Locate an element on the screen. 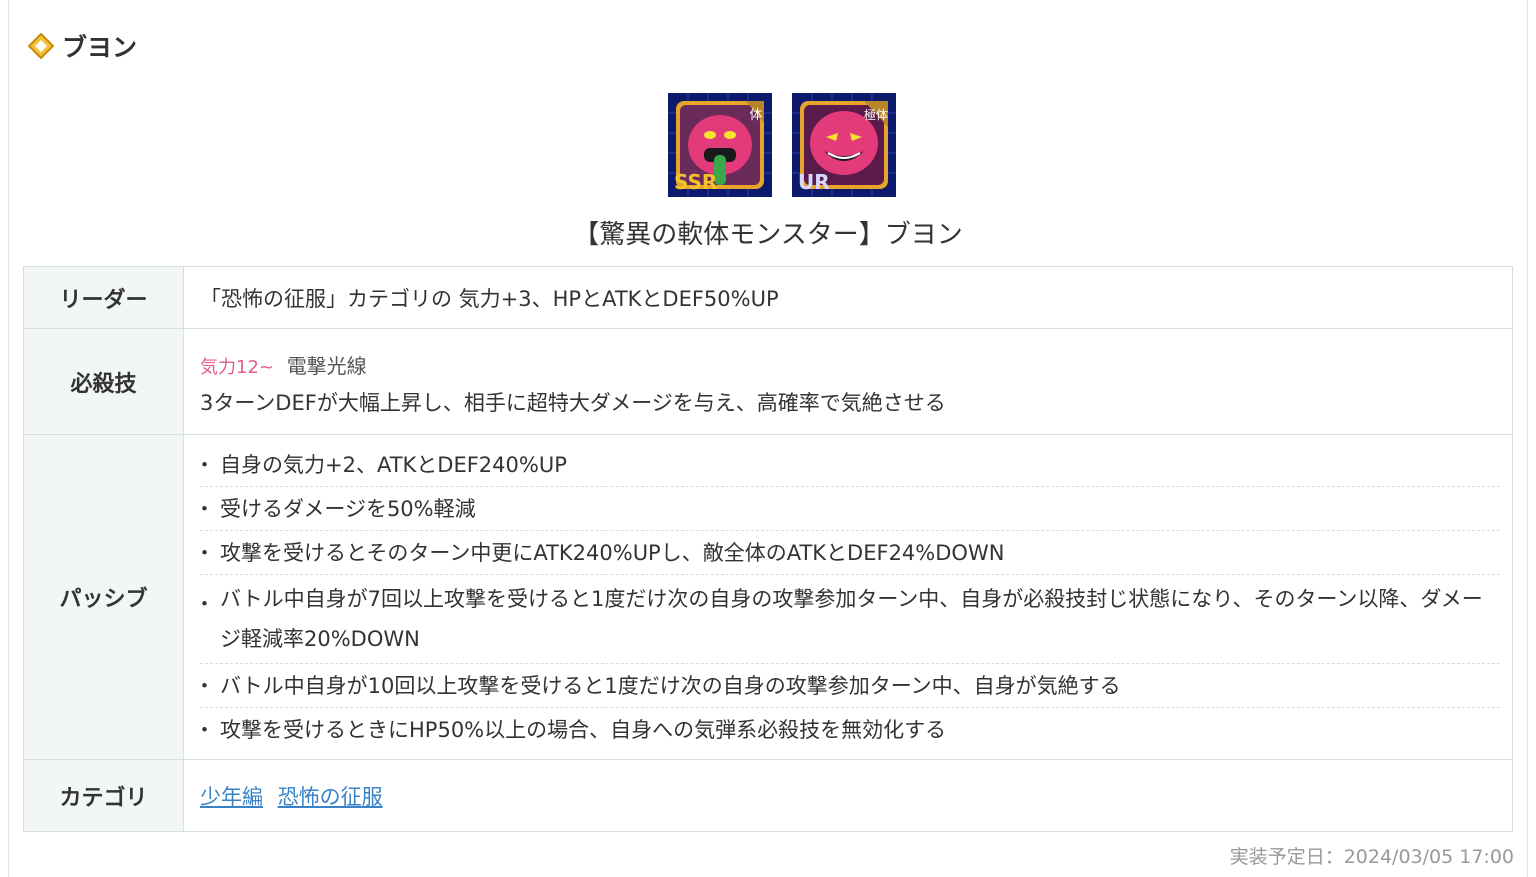 This screenshot has width=1536, height=877. leader-row: リーダー 「恐怖の征服」カテゴリの 気力+3、HPとATKとDEF50%UP is located at coordinates (768, 297).